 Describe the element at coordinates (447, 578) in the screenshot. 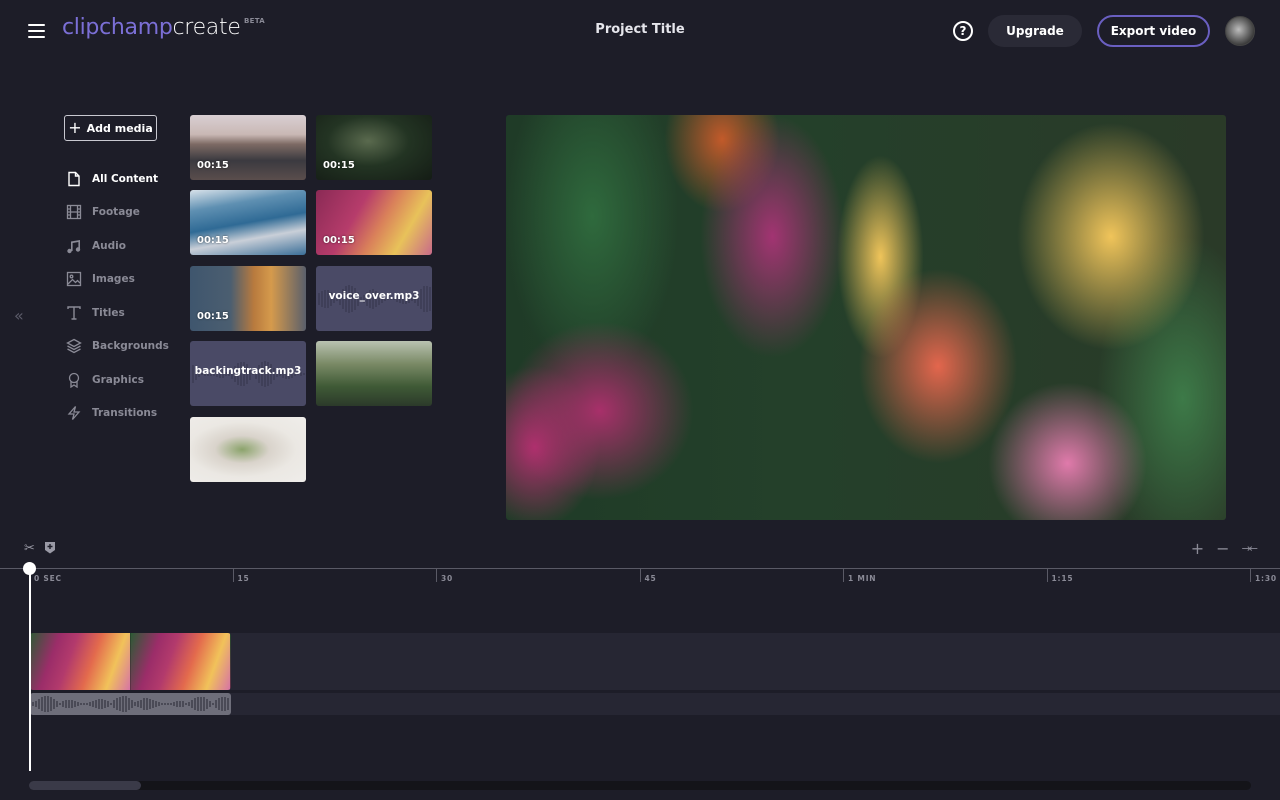

I see `ruler-tick-label: 30` at that location.